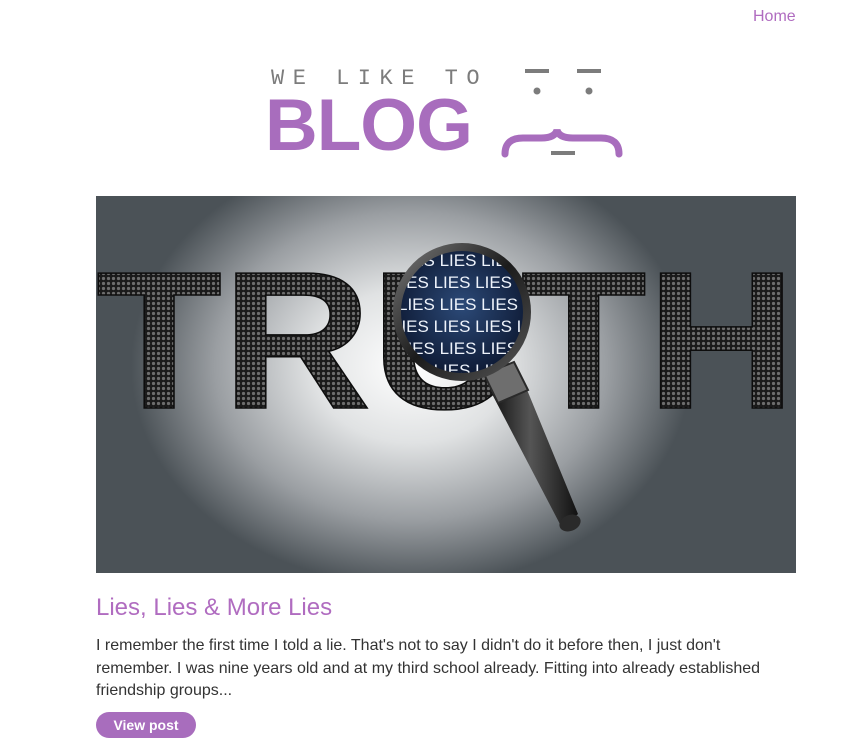 Image resolution: width=860 pixels, height=747 pixels. I want to click on site-logo: WE LIKE TO BLOG, so click(445, 114).